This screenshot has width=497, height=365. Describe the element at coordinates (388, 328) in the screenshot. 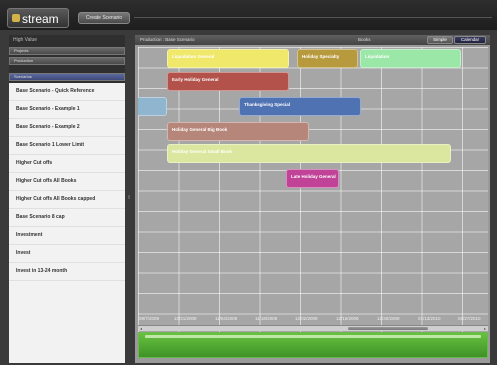

I see `scroll-thumb` at that location.